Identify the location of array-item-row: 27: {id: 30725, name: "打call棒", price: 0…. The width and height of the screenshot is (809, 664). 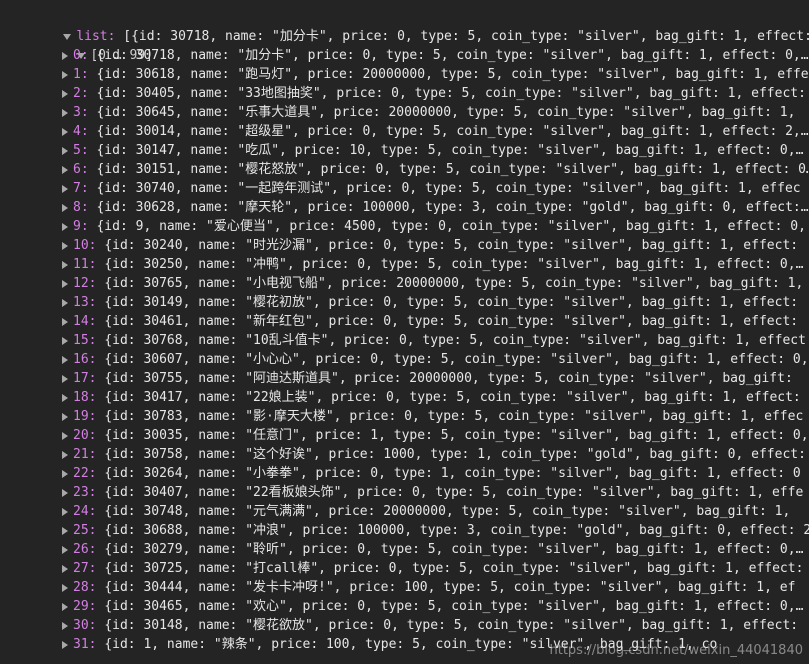
(432, 568).